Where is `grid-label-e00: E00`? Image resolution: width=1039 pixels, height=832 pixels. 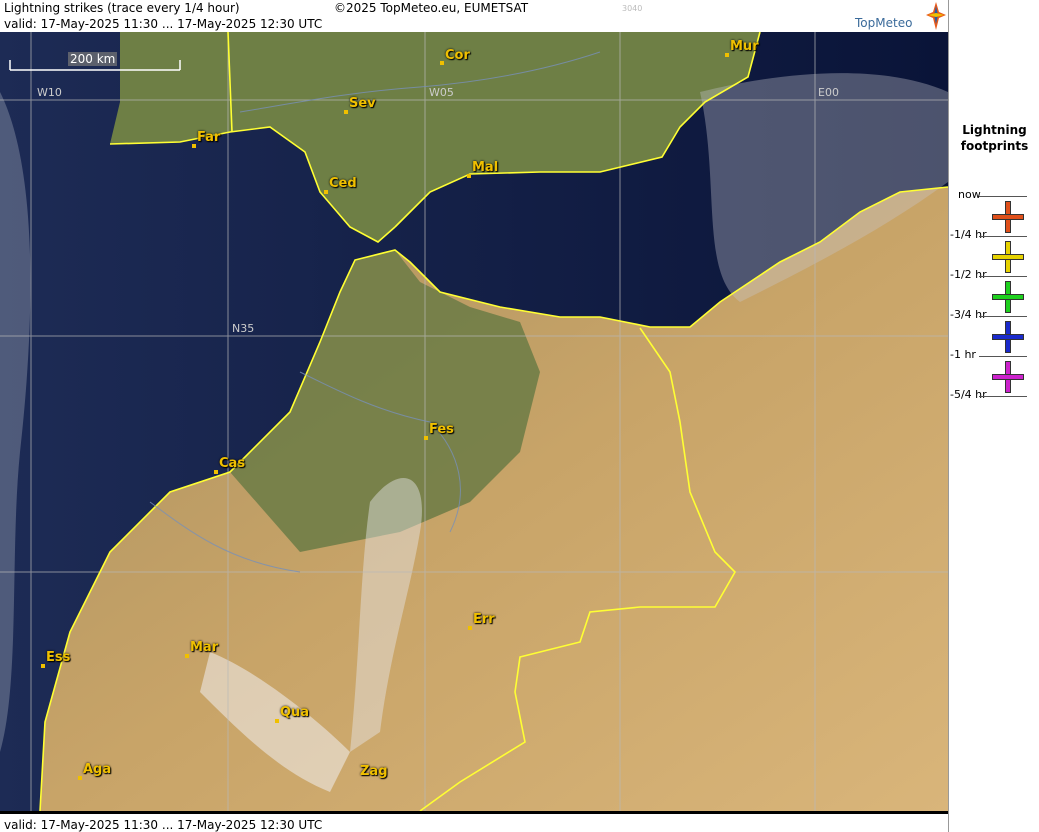 grid-label-e00: E00 is located at coordinates (828, 92).